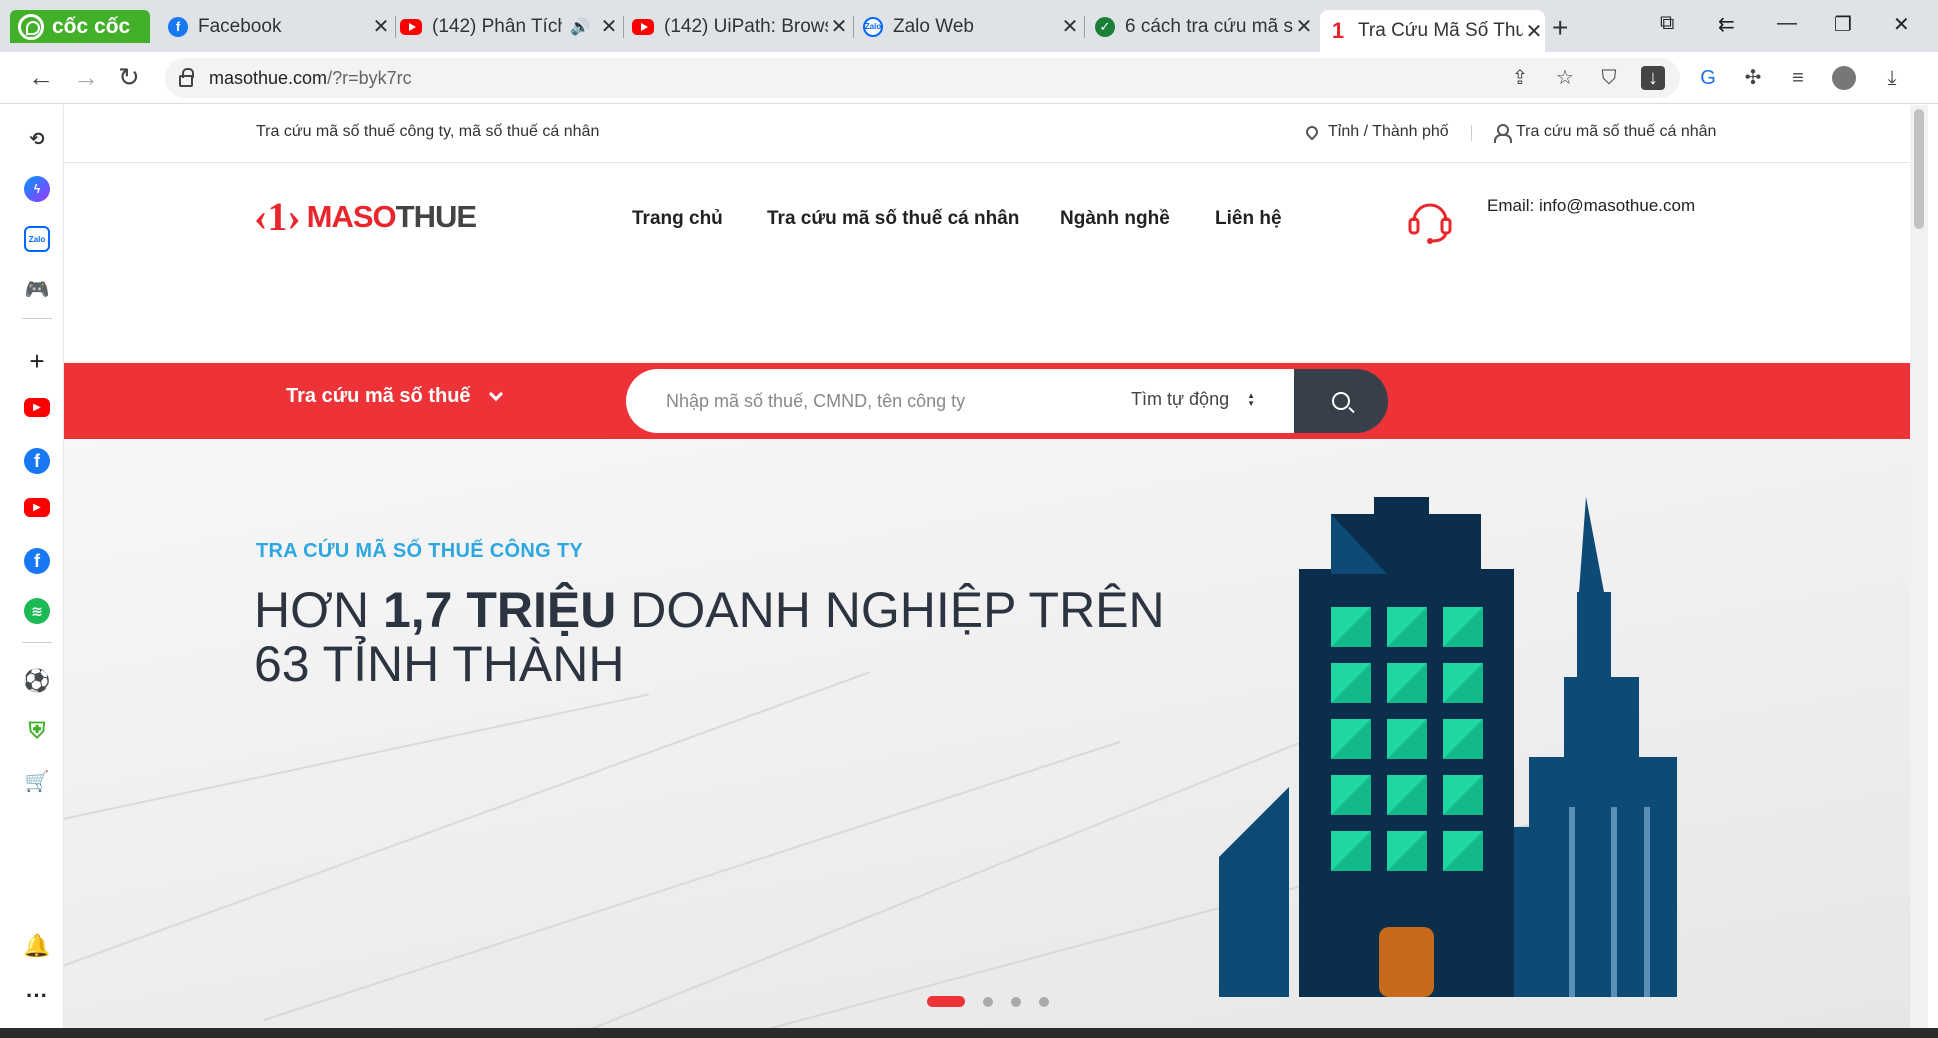  I want to click on more-icon: ···, so click(37, 996).